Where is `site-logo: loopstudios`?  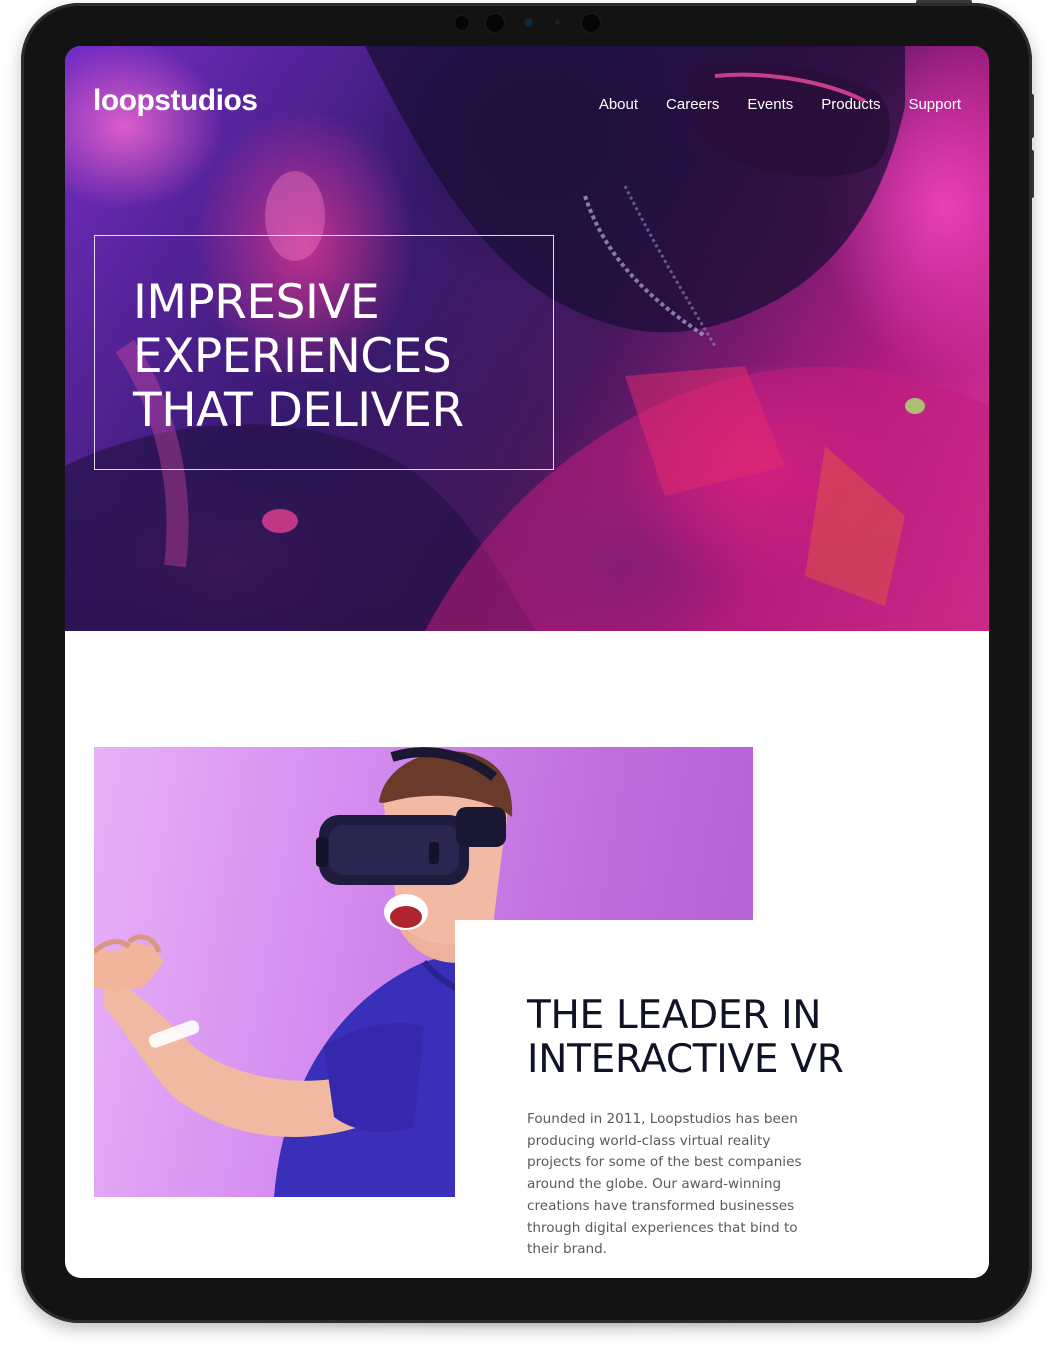 site-logo: loopstudios is located at coordinates (175, 101).